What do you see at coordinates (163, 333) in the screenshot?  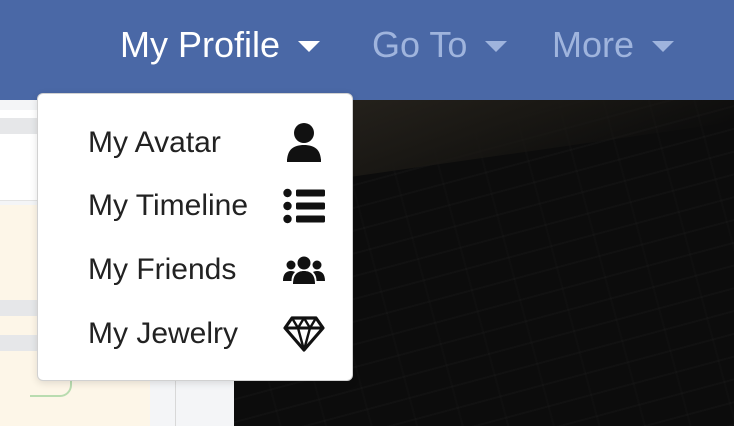 I see `menu-item-label: My Jewelry` at bounding box center [163, 333].